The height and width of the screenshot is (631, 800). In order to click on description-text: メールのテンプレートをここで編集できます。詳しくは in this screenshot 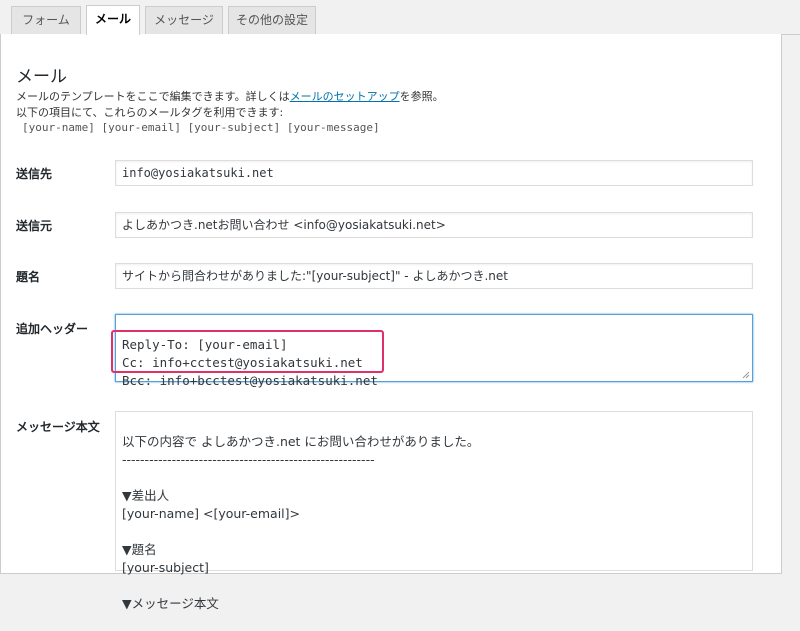, I will do `click(153, 96)`.